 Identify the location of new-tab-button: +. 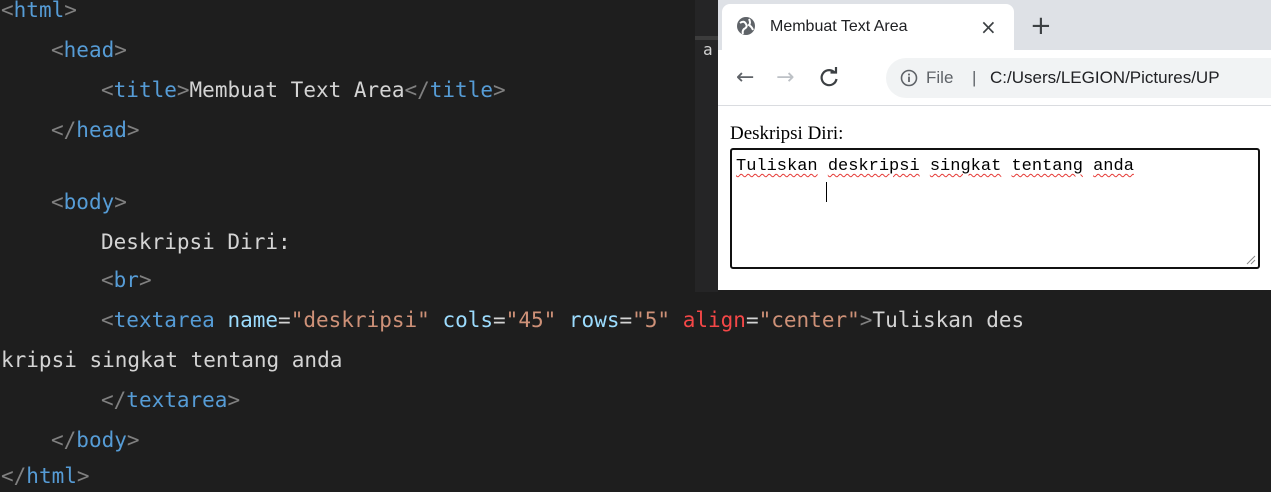
(1041, 26).